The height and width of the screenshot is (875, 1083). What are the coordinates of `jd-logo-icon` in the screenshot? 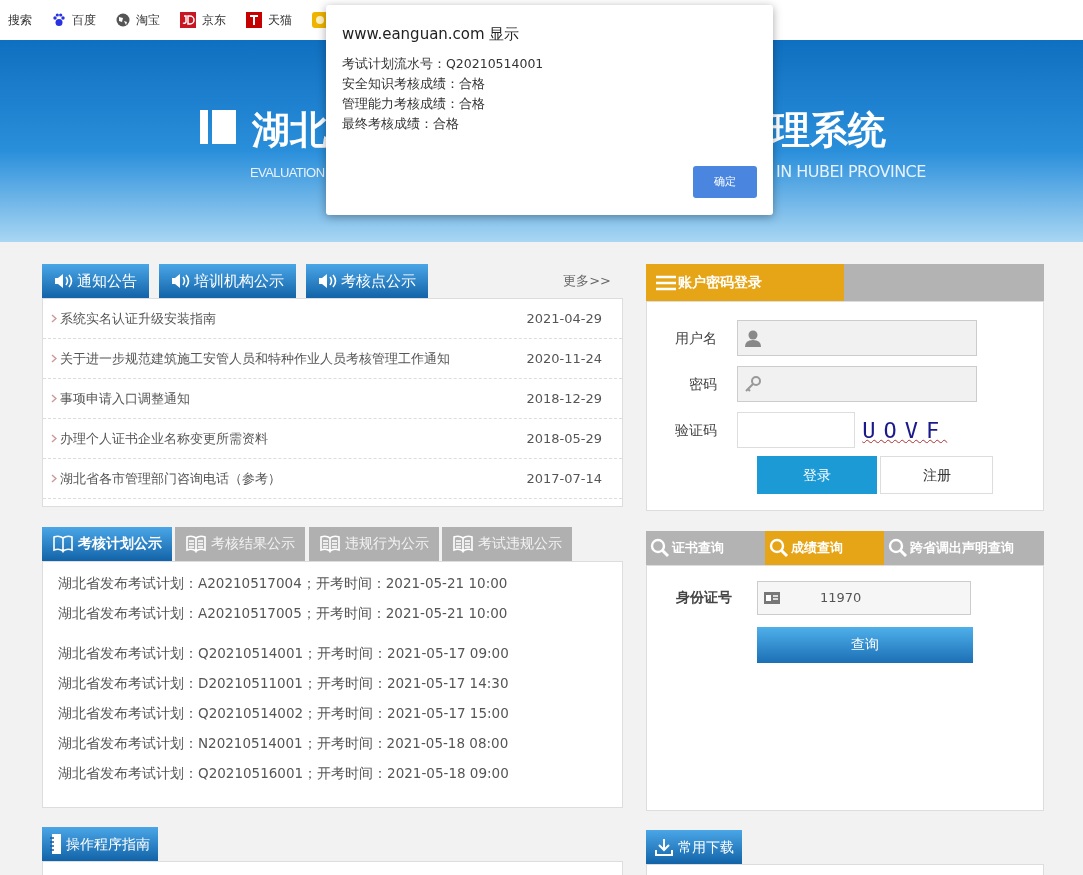 It's located at (188, 20).